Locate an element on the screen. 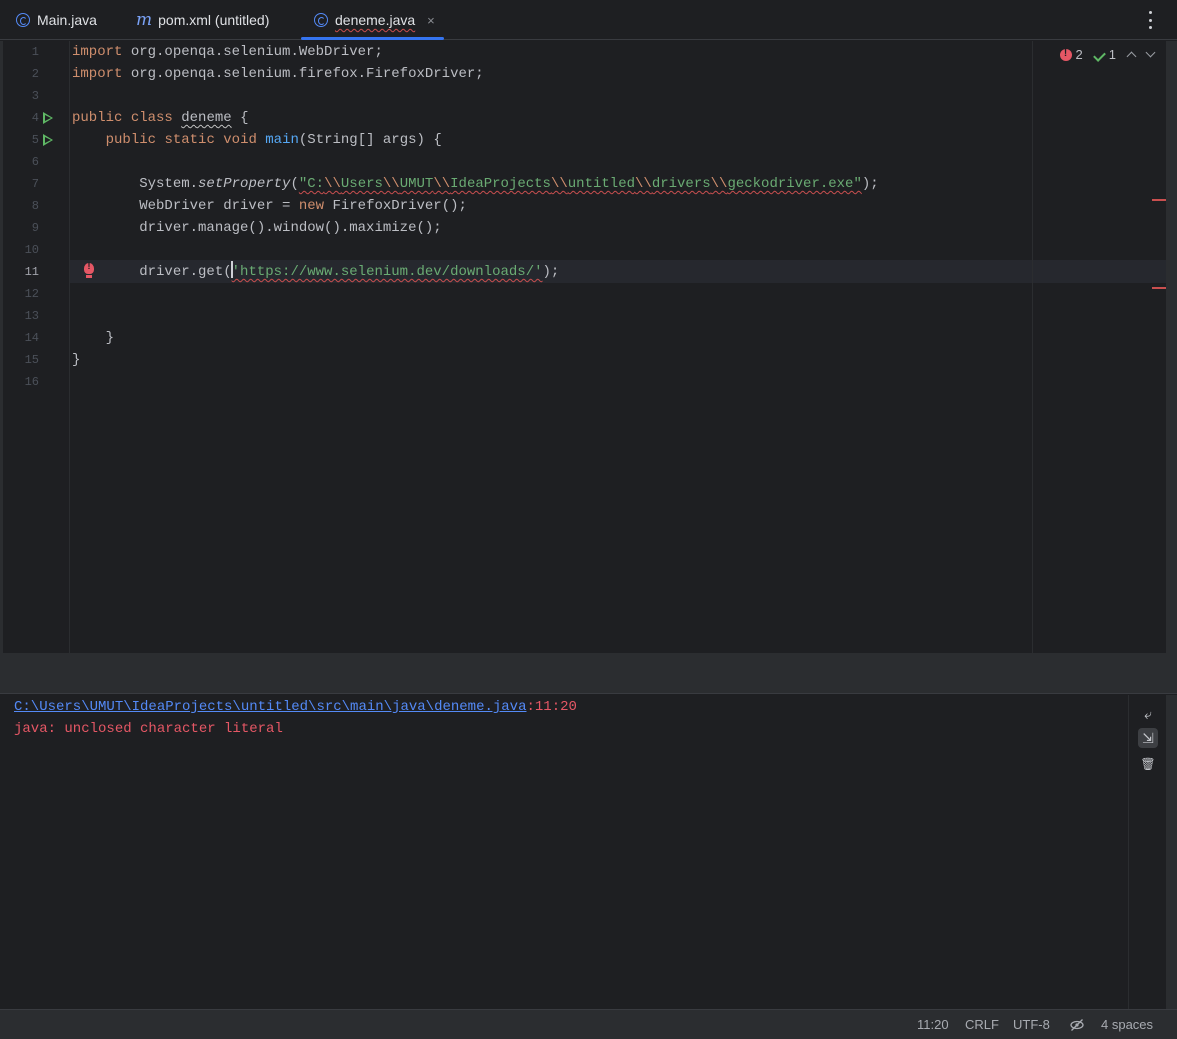  error-message: java: unclosed character literal is located at coordinates (148, 729).